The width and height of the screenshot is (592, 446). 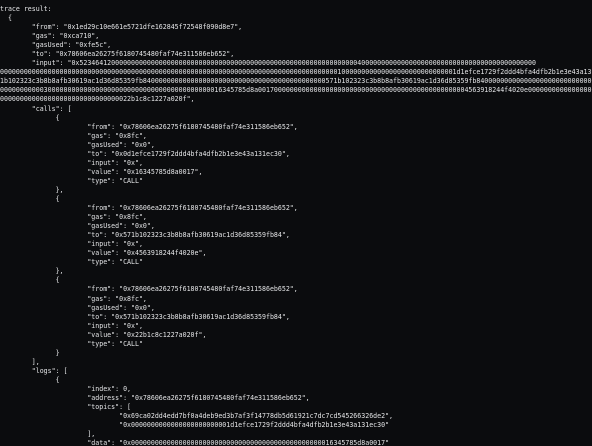 What do you see at coordinates (101, 171) in the screenshot?
I see `json-output-line: "value": "0x16345785d8a0017",` at bounding box center [101, 171].